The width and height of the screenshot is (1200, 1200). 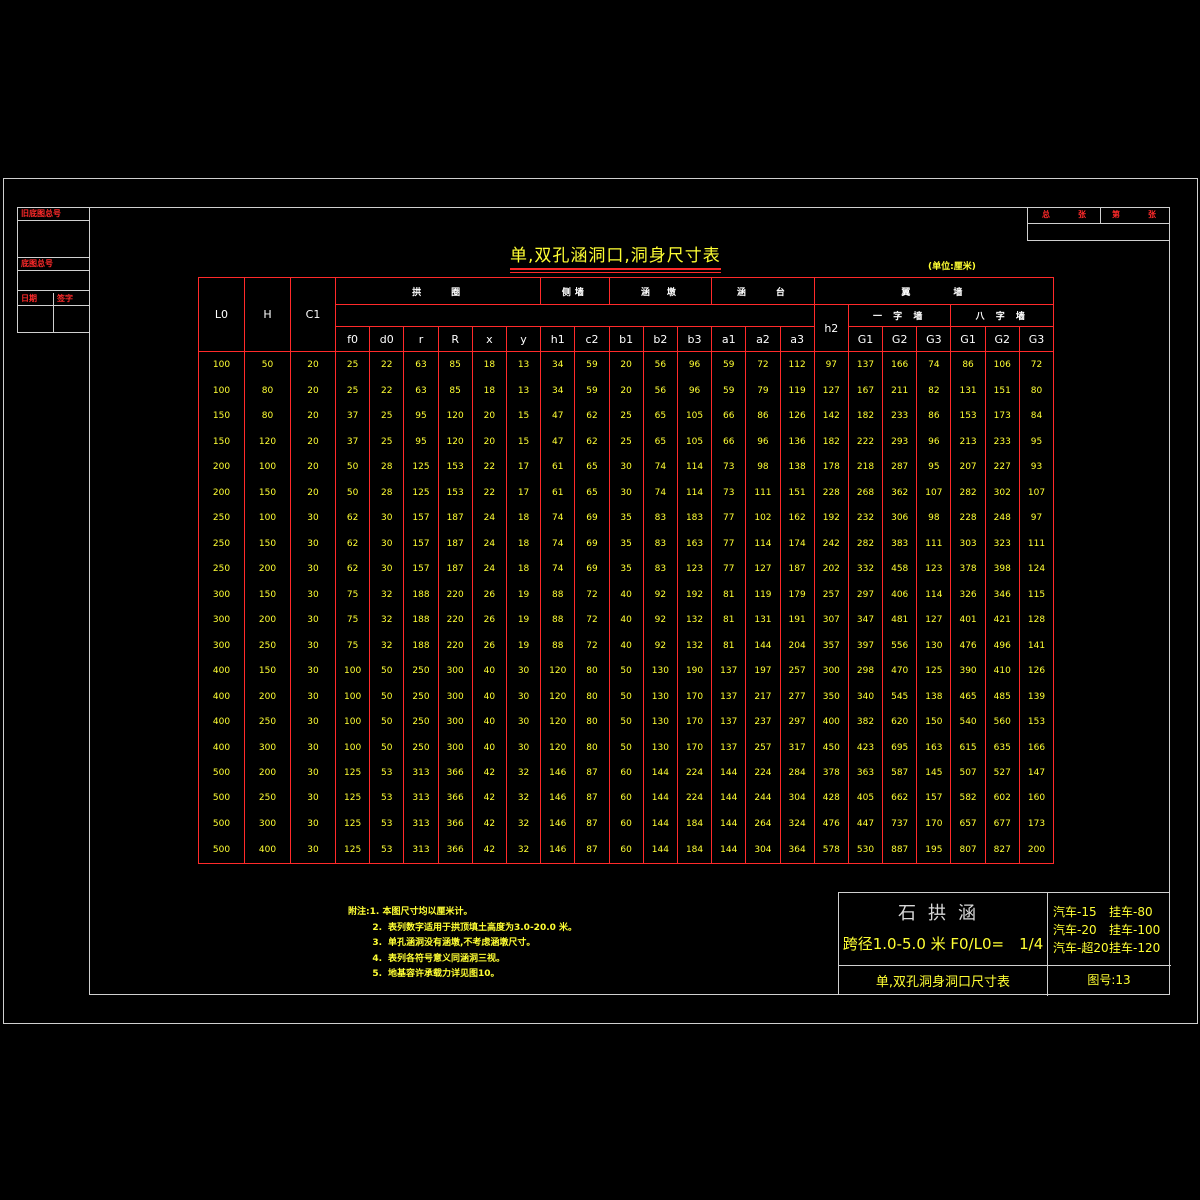 I want to click on note-num-2: 2., so click(x=377, y=927).